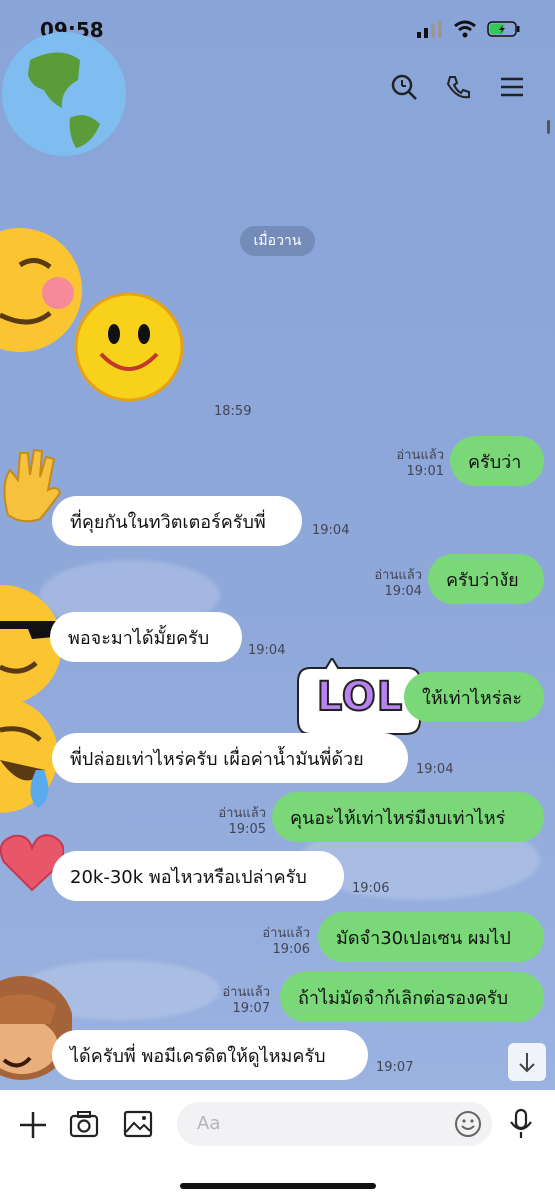 The width and height of the screenshot is (555, 1200). I want to click on wifi-icon, so click(465, 29).